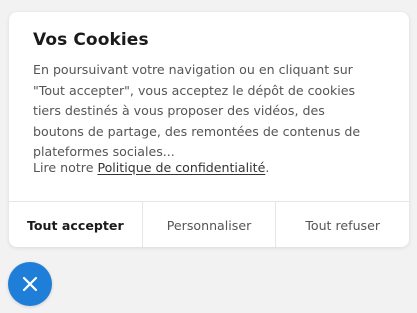  What do you see at coordinates (267, 167) in the screenshot?
I see `policy-suffix: .` at bounding box center [267, 167].